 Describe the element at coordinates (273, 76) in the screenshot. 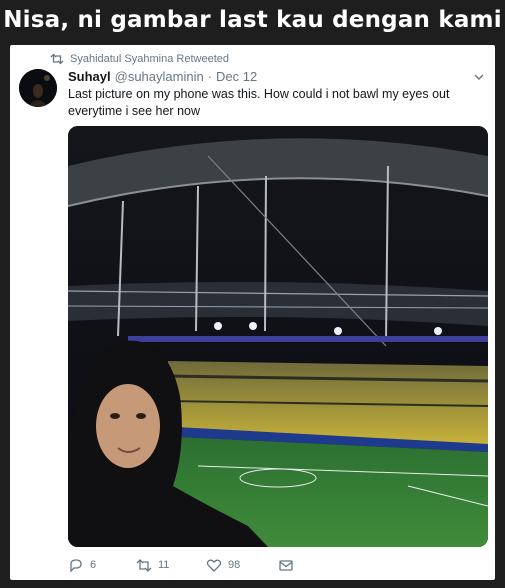

I see `tweet-header: Suhayl @suhaylaminin · Dec 12` at that location.